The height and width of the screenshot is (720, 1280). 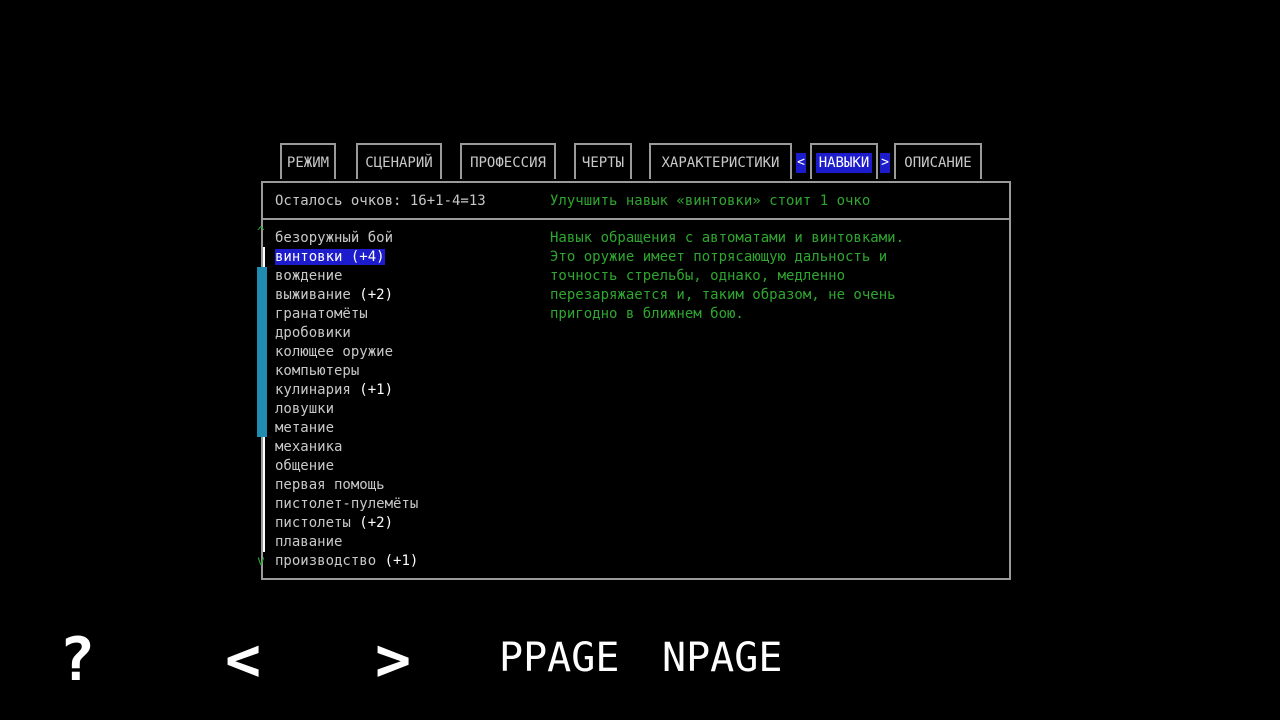 I want to click on tab-label: ПРОФЕССИЯ, so click(x=508, y=163).